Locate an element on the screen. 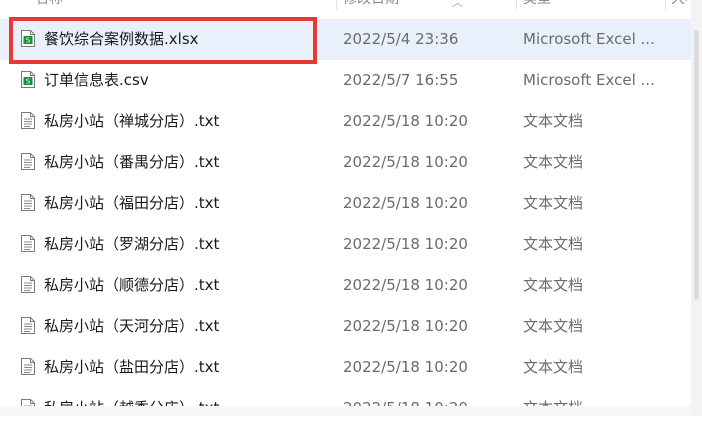  file-row: 私房小站（天河分店）.txt 2022/5/18 10:20 文本文档 is located at coordinates (345, 326).